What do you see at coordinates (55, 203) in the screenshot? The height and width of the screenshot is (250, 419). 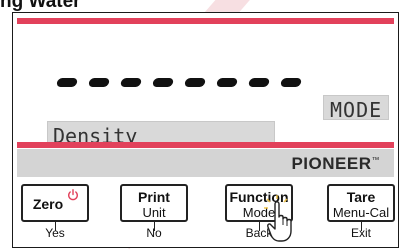 I see `zero-button: Zero` at bounding box center [55, 203].